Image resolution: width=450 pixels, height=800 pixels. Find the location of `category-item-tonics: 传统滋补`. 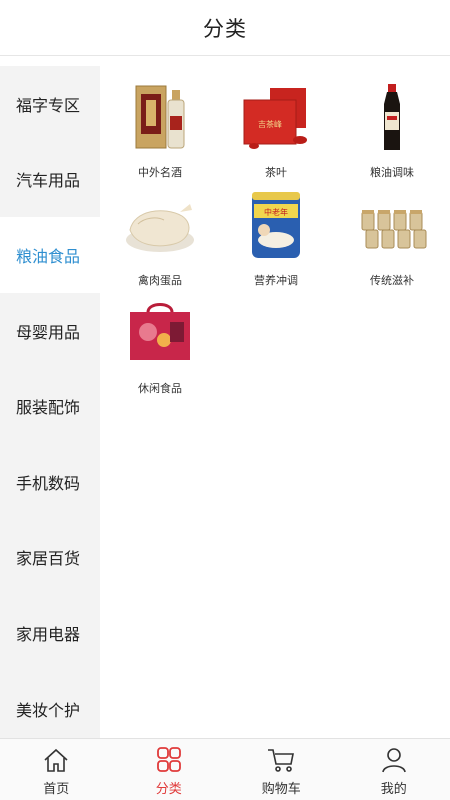

category-item-tonics: 传统滋补 is located at coordinates (392, 238).